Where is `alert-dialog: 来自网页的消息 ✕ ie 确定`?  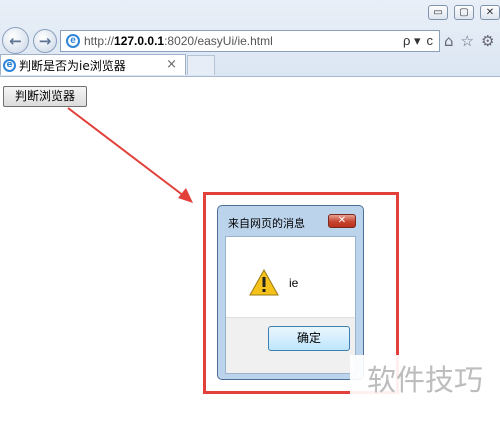 alert-dialog: 来自网页的消息 ✕ ie 确定 is located at coordinates (290, 292).